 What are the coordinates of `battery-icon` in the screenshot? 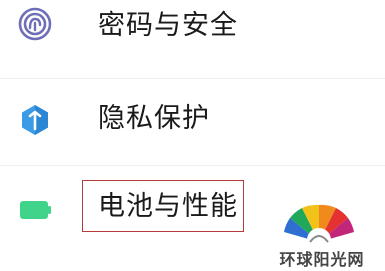 It's located at (35, 210).